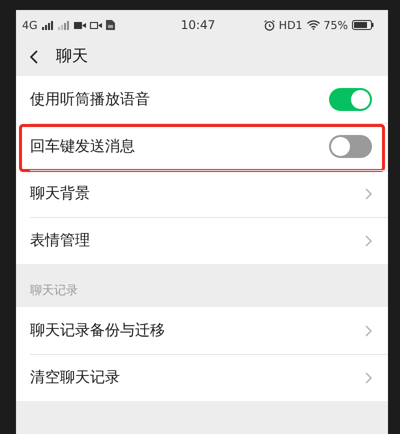  What do you see at coordinates (30, 25) in the screenshot?
I see `network-type: 4G` at bounding box center [30, 25].